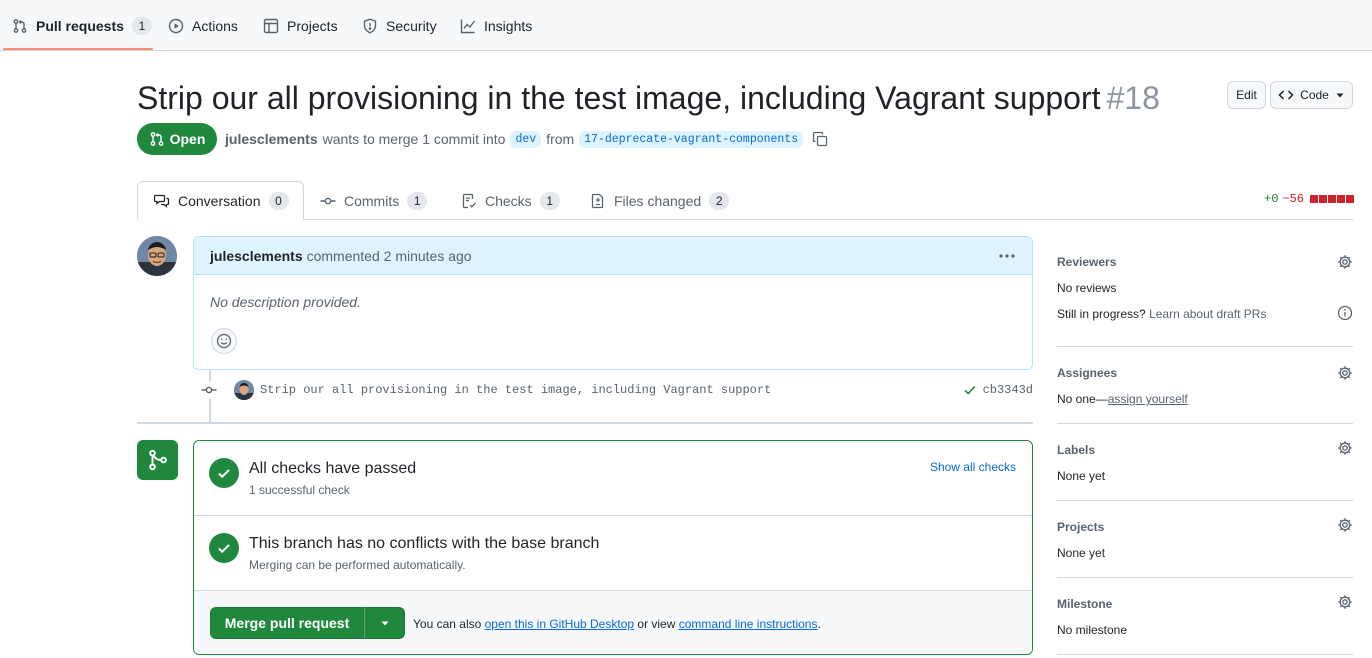 Image resolution: width=1372 pixels, height=658 pixels. I want to click on code-button: Code, so click(1311, 95).